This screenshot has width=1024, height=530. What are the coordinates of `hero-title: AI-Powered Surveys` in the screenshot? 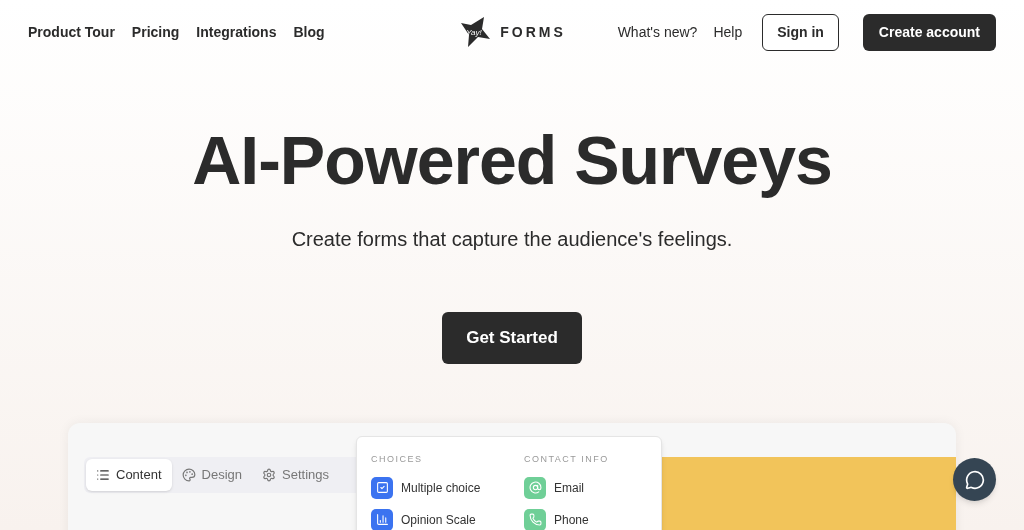 It's located at (512, 160).